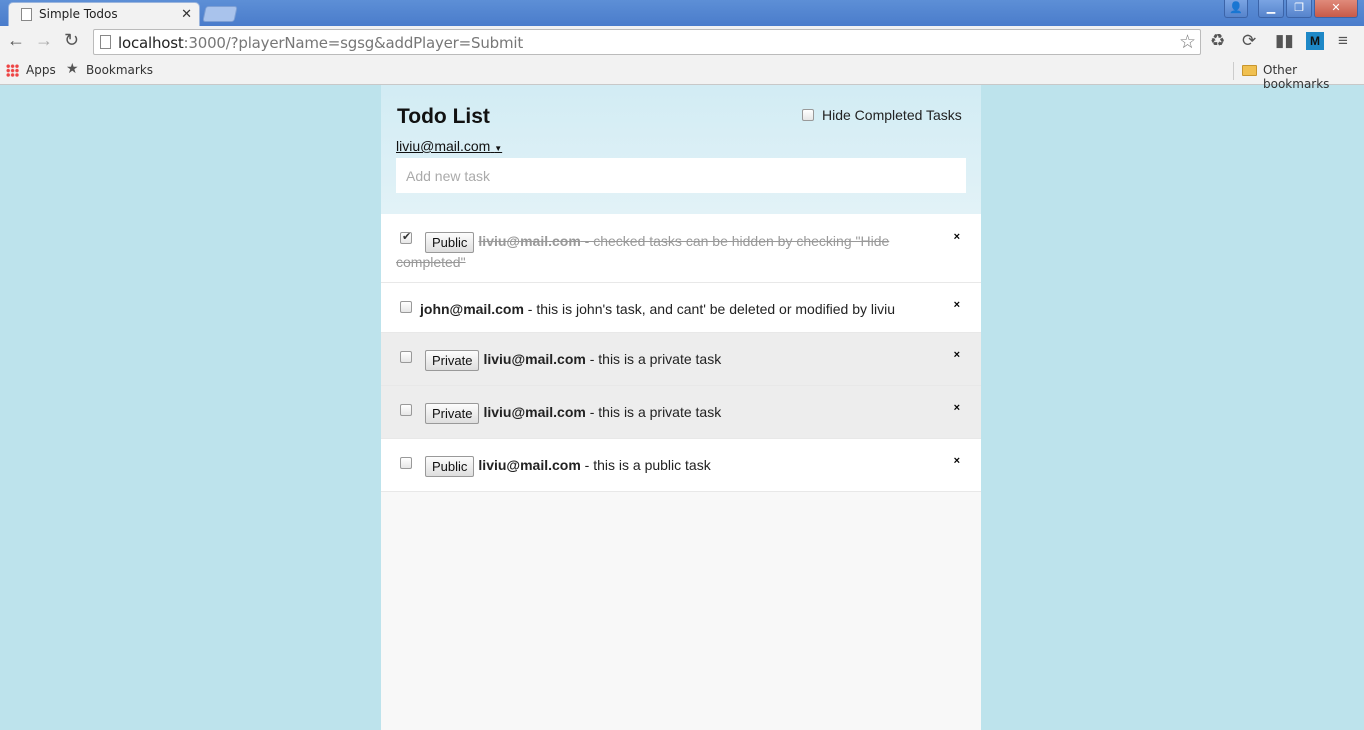 The height and width of the screenshot is (730, 1364). I want to click on hide-completed-toggle: Hide Completed Tasks, so click(882, 115).